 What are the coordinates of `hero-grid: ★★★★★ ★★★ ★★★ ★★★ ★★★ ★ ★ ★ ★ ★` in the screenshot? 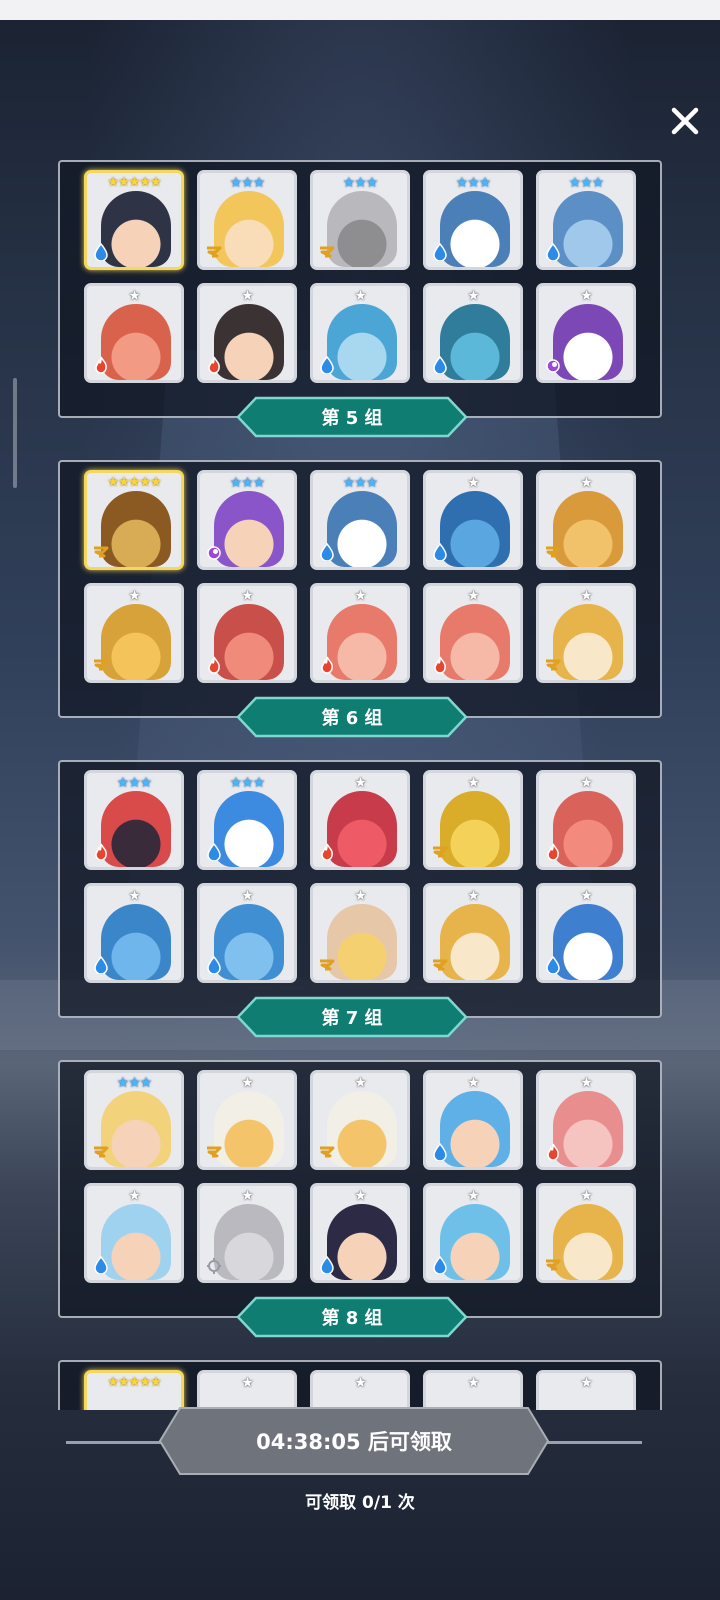 It's located at (360, 276).